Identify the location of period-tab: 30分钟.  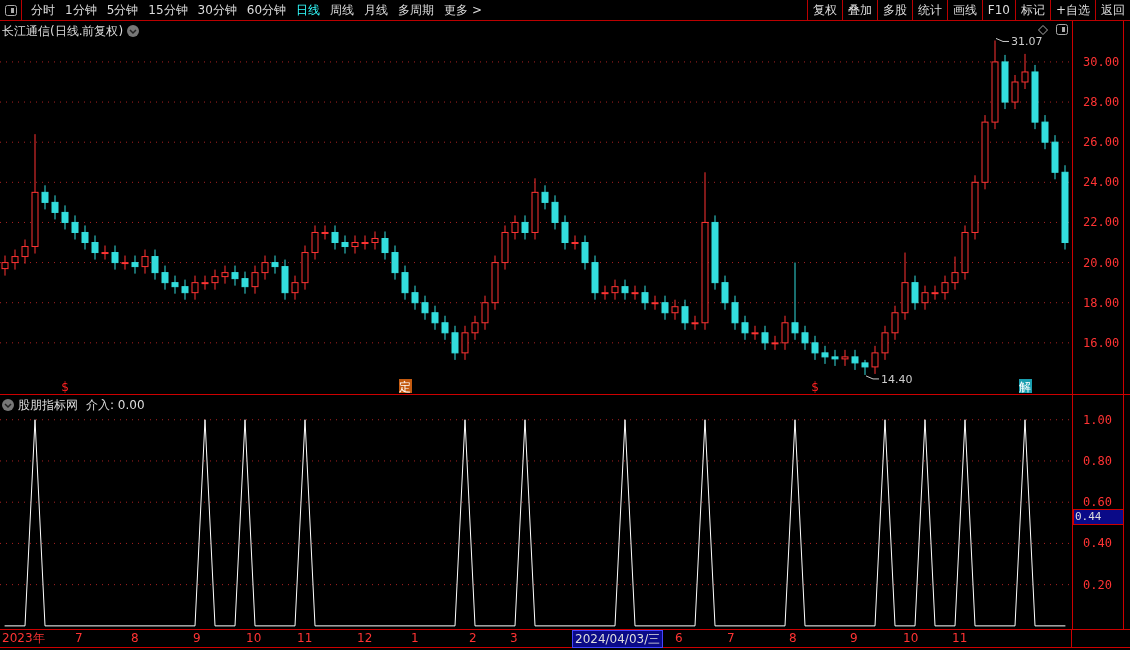
(217, 10).